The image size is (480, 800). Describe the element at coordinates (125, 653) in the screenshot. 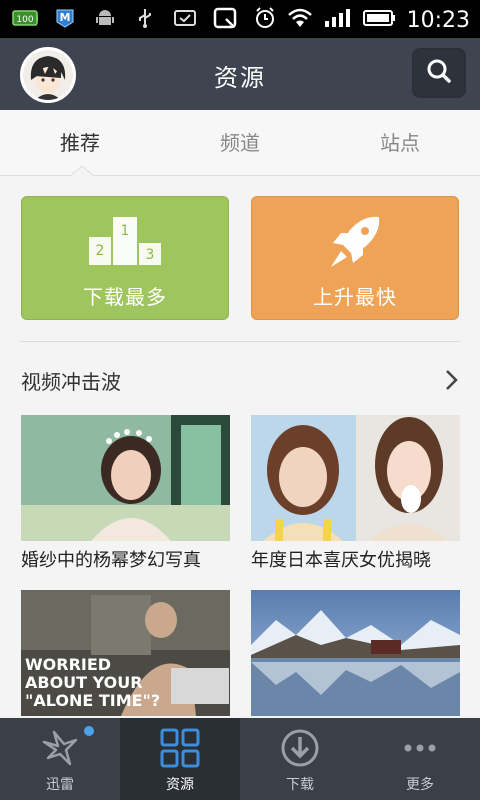

I see `video-thumbnail-3: WORRIED ABOUT YOUR "ALONE TIME"?` at that location.